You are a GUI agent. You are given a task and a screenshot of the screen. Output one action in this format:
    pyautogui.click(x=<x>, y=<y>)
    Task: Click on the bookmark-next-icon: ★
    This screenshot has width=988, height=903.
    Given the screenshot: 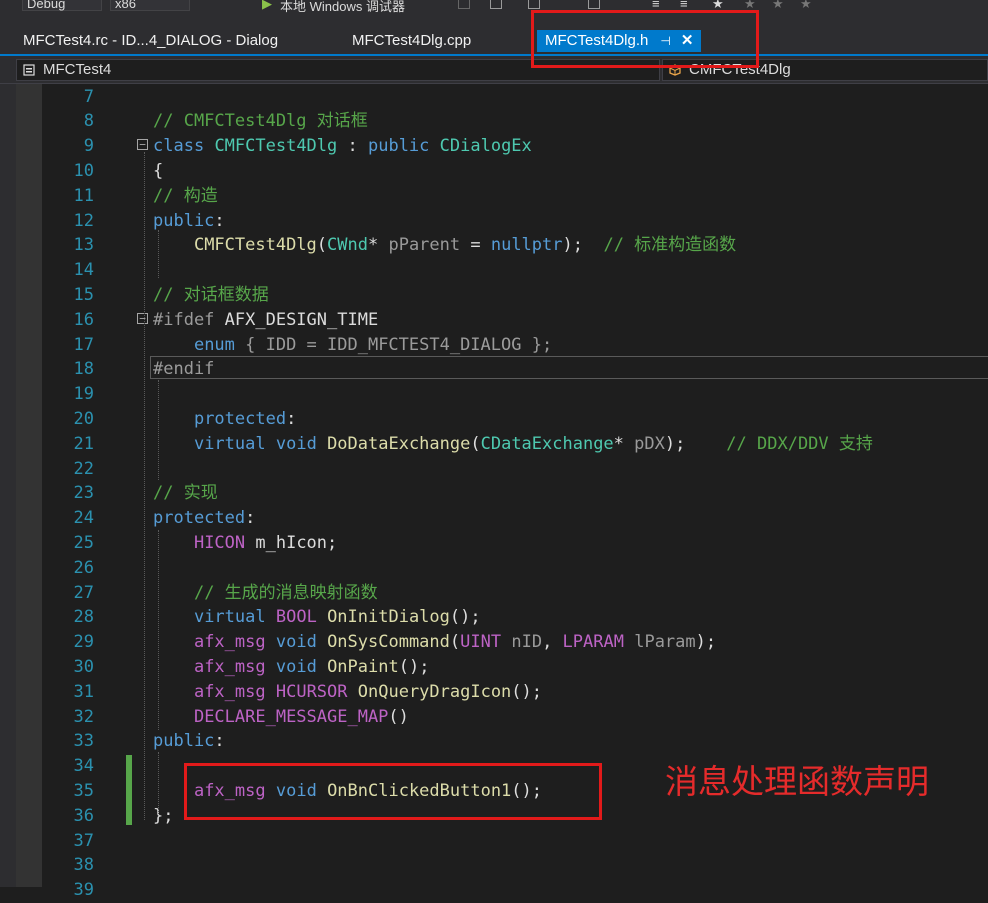 What is the action you would take?
    pyautogui.click(x=778, y=6)
    